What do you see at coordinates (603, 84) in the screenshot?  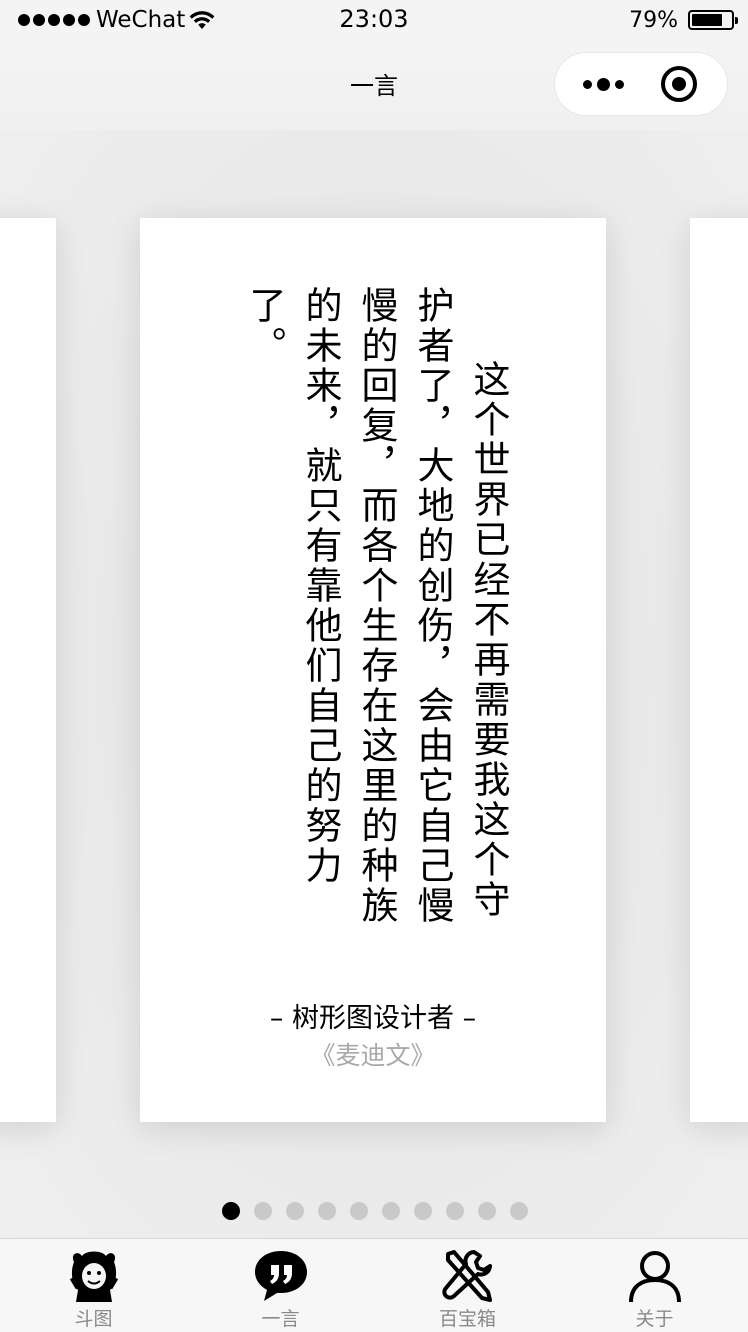 I see `more-icon` at bounding box center [603, 84].